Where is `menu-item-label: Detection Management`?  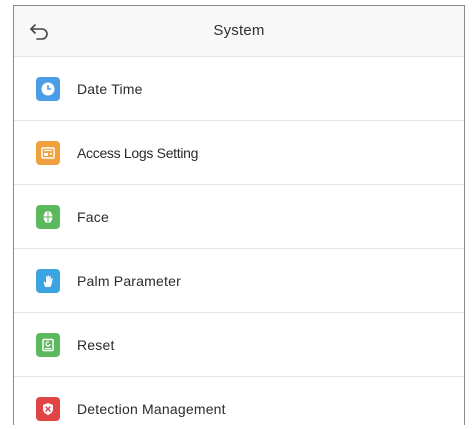 menu-item-label: Detection Management is located at coordinates (151, 408).